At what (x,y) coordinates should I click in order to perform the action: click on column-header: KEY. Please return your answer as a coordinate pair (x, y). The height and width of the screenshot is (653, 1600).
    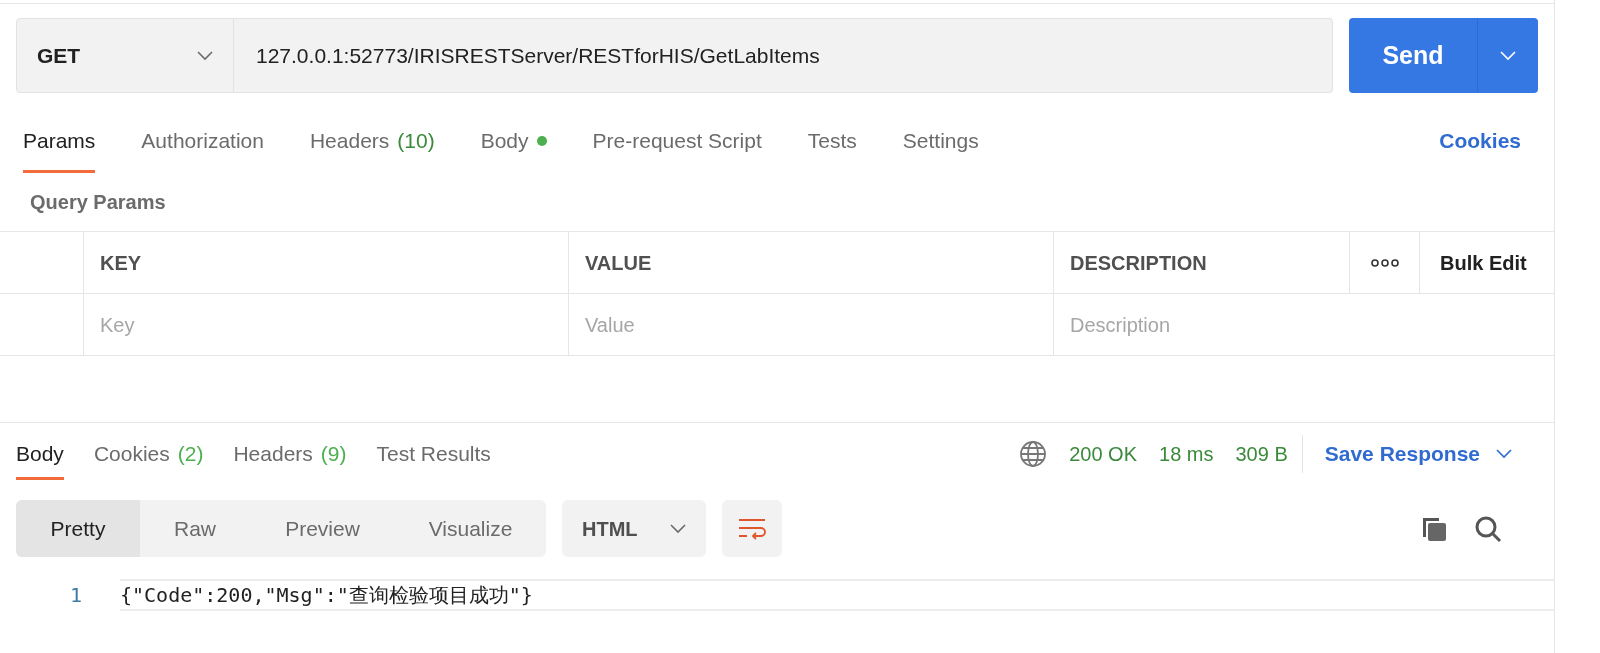
    Looking at the image, I should click on (326, 262).